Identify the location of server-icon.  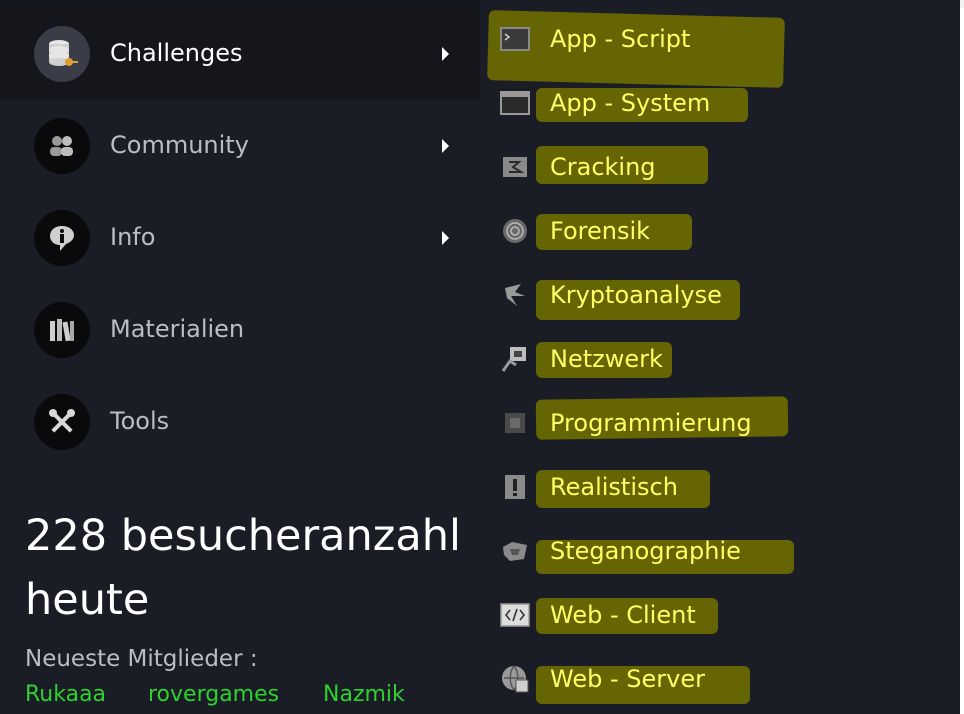
(515, 679).